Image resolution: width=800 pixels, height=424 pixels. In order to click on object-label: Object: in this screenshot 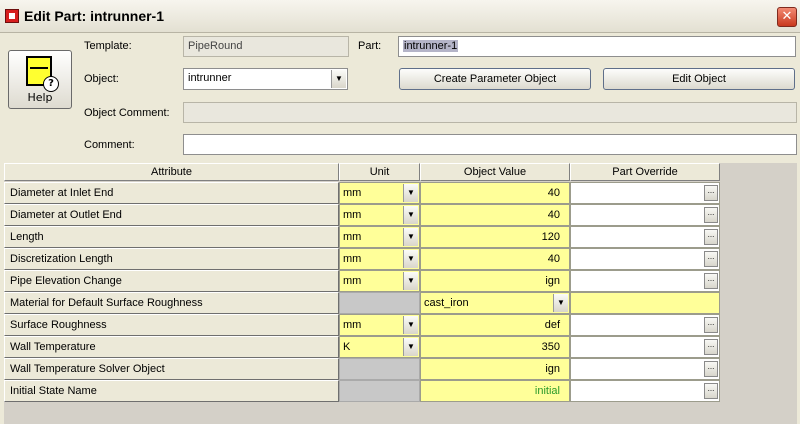, I will do `click(101, 79)`.